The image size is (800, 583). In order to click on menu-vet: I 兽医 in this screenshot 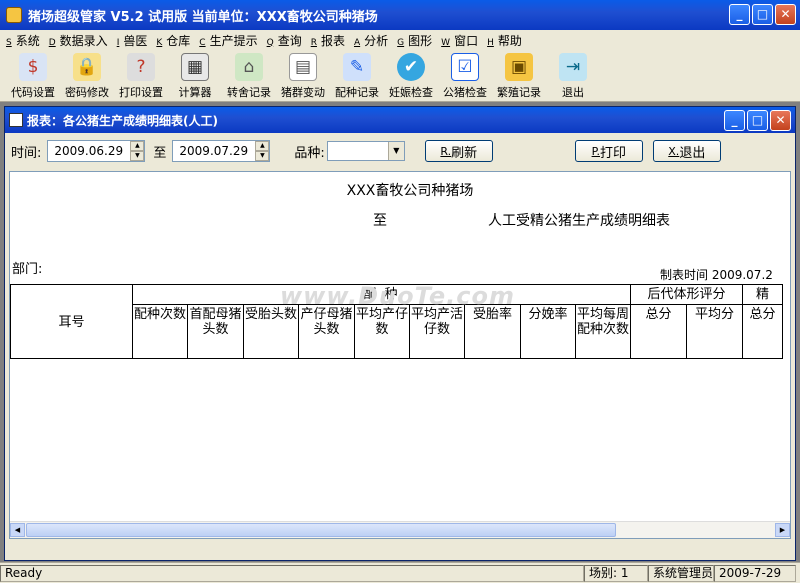, I will do `click(132, 40)`.